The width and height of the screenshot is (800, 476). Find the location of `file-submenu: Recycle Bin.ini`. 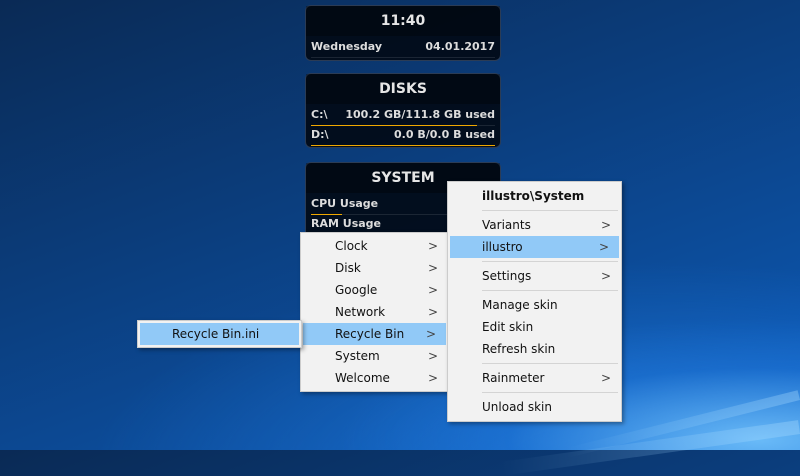

file-submenu: Recycle Bin.ini is located at coordinates (219, 334).